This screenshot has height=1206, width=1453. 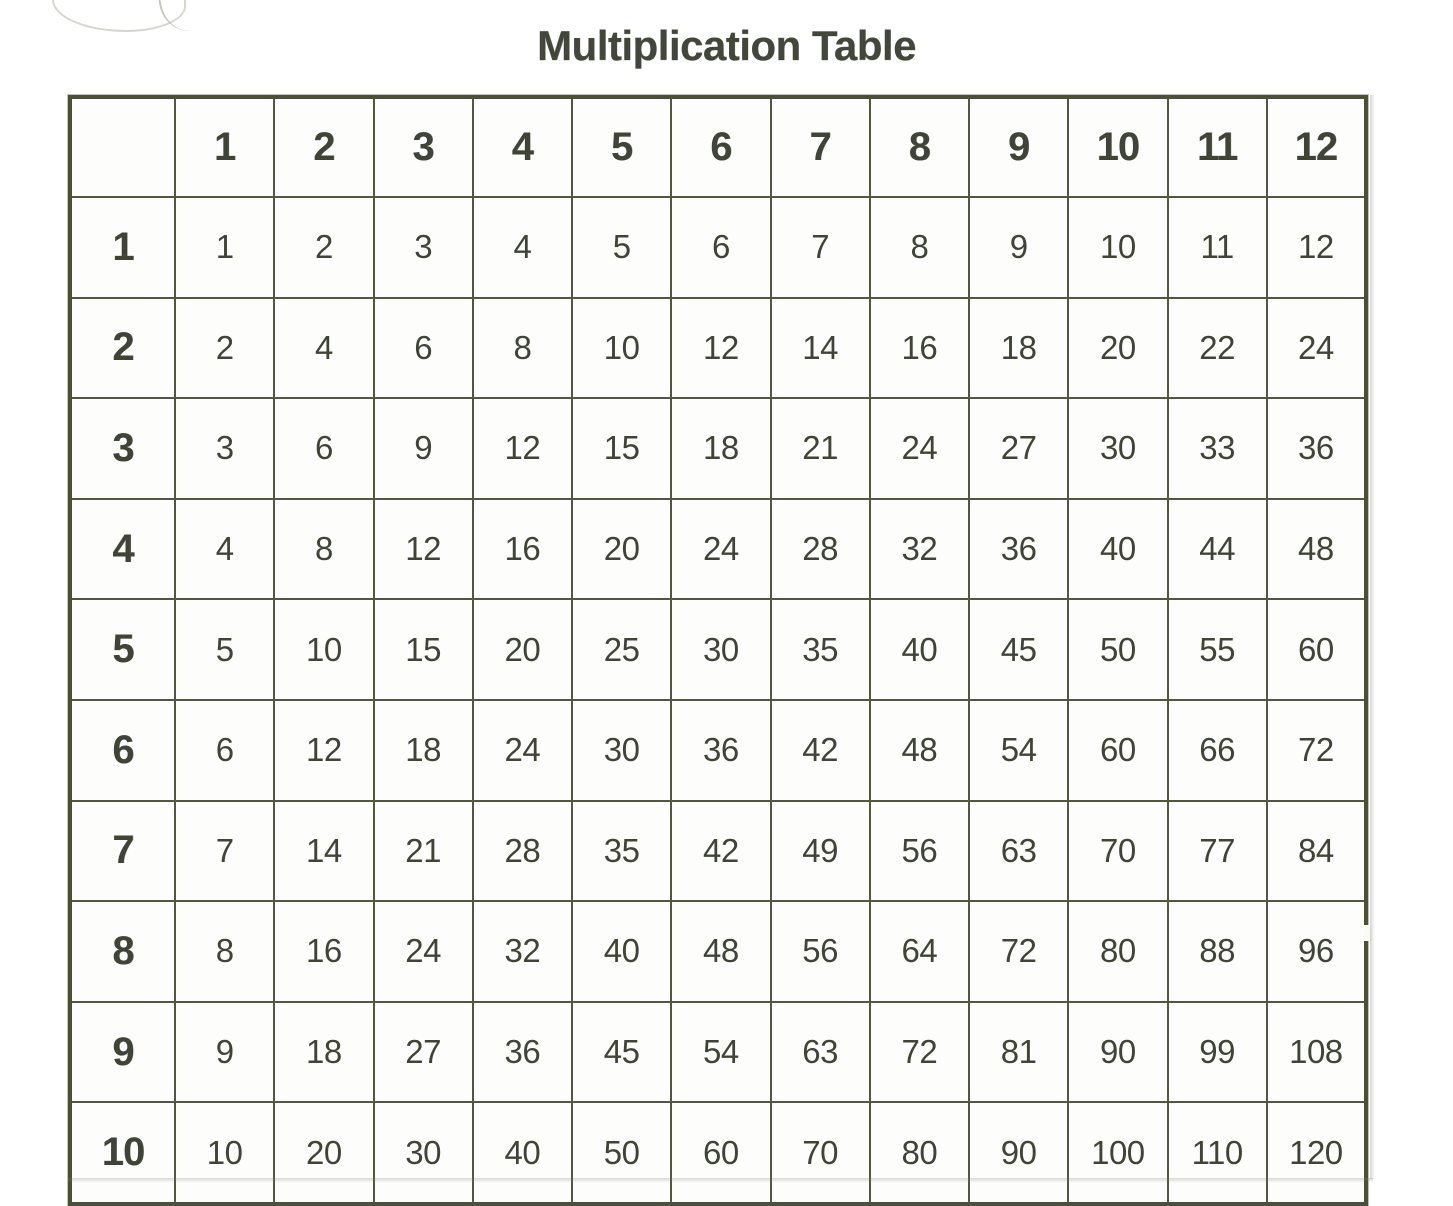 I want to click on cell-5x7: 35, so click(x=820, y=649).